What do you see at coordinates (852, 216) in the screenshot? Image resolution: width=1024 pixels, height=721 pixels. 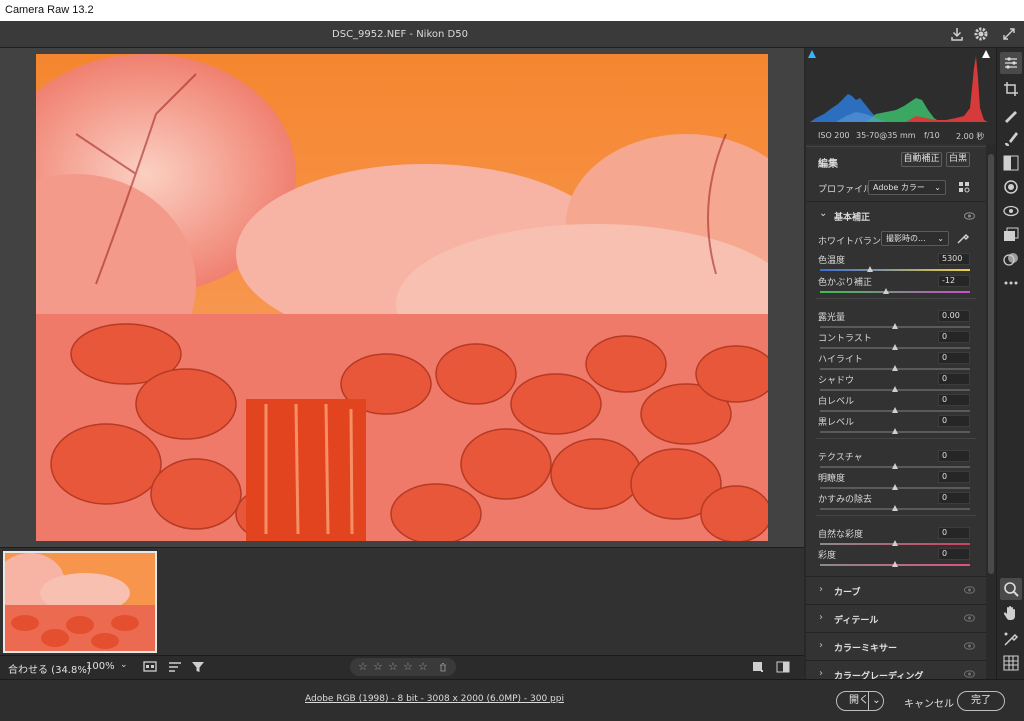 I see `basic-section-title: 基本補正` at bounding box center [852, 216].